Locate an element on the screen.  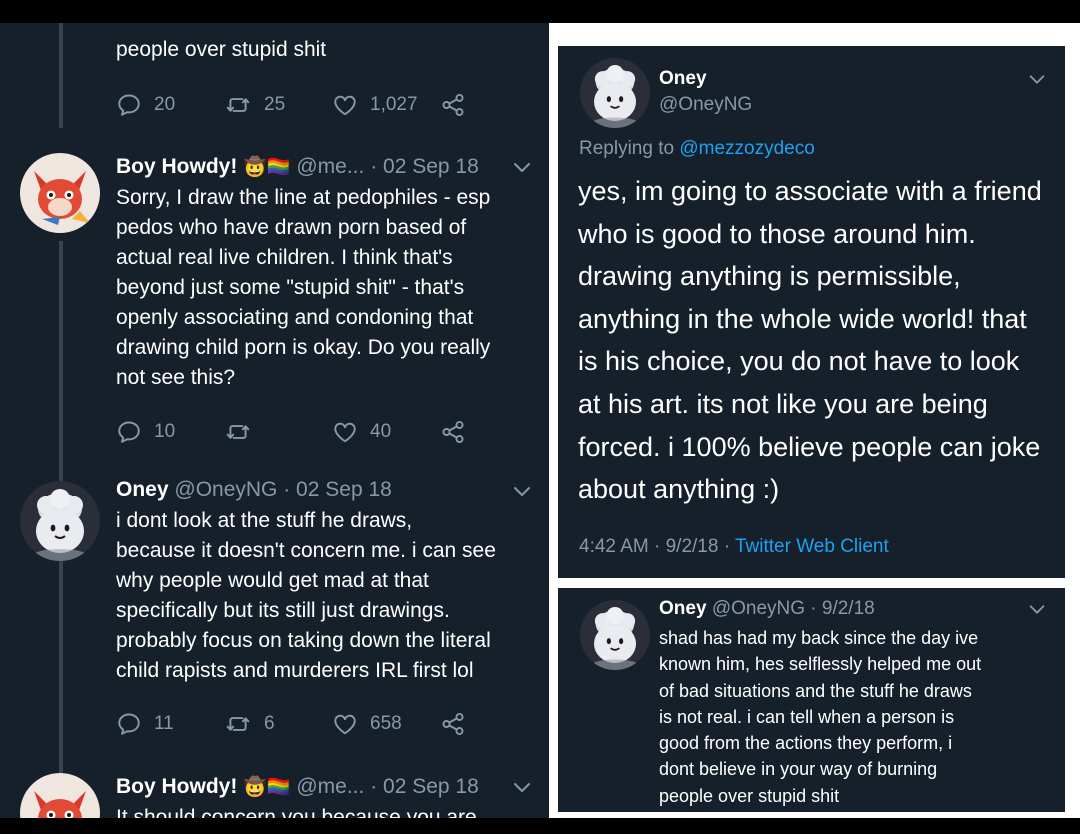
retweet-button: 6 is located at coordinates (249, 724).